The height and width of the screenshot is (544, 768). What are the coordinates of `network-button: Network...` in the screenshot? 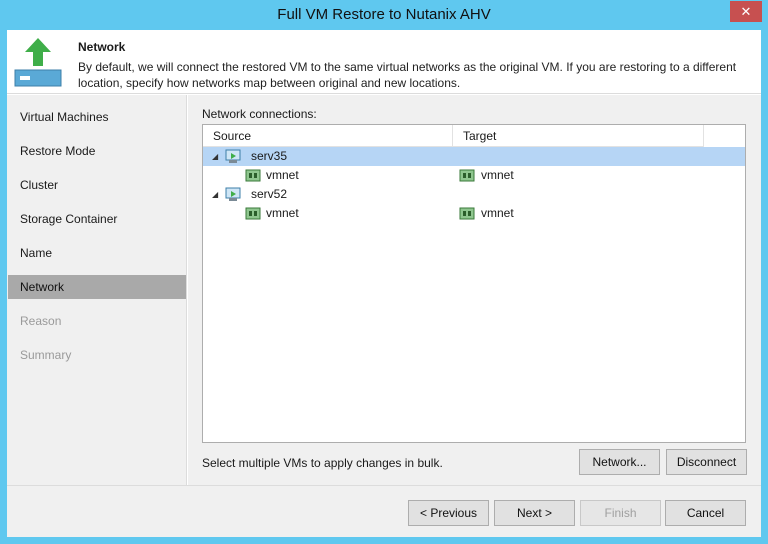 It's located at (619, 462).